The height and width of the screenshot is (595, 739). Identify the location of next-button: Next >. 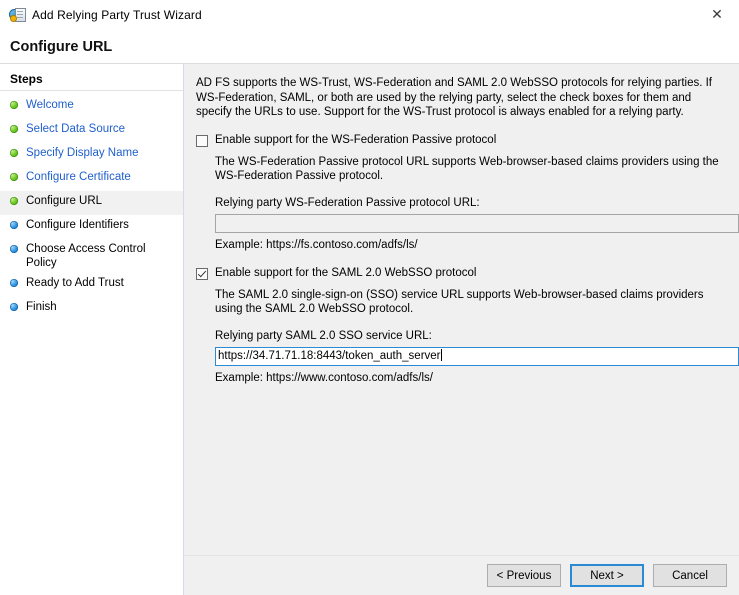
(607, 575).